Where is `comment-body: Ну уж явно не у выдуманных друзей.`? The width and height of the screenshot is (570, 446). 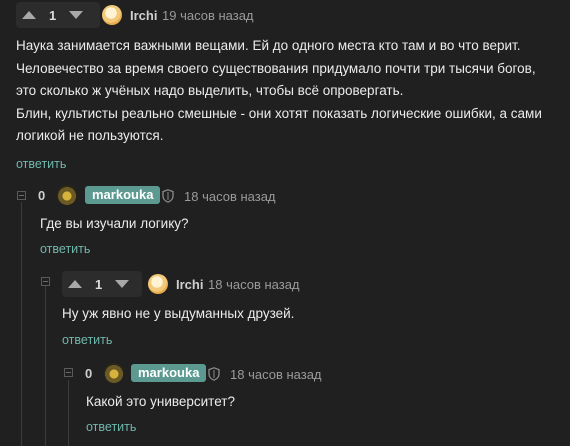 comment-body: Ну уж явно не у выдуманных друзей. is located at coordinates (178, 313).